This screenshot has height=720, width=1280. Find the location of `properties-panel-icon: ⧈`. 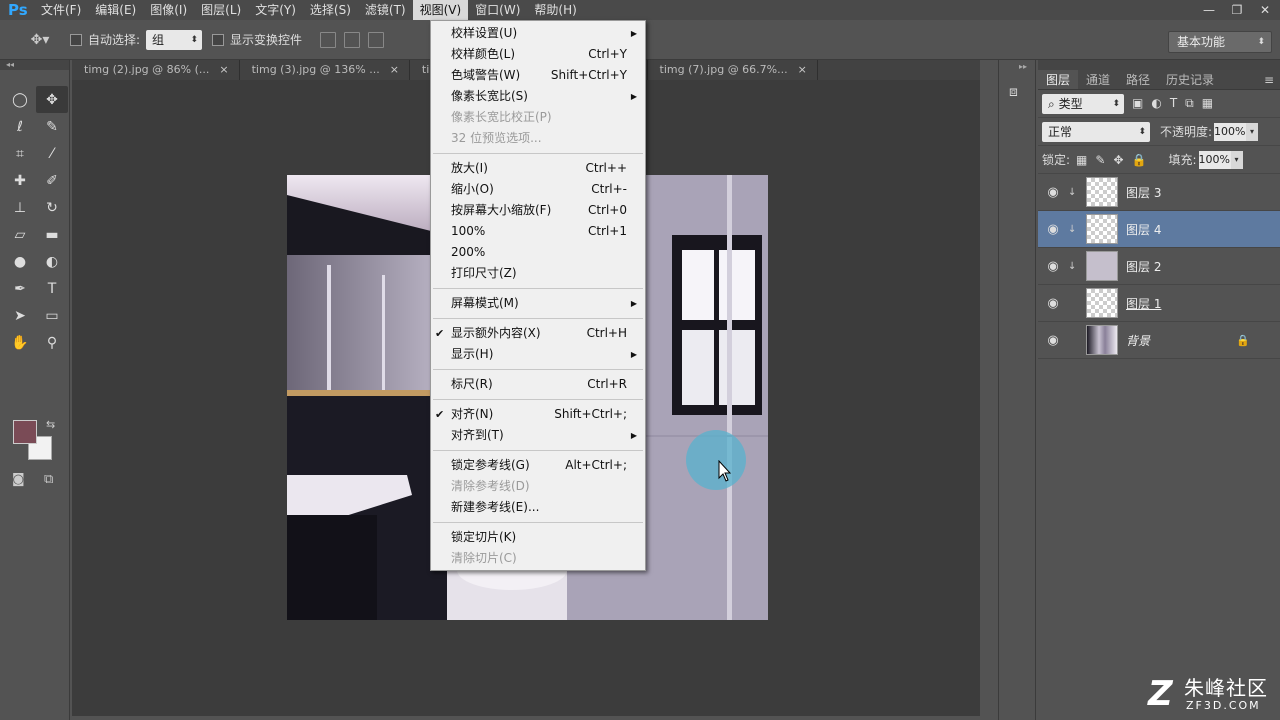

properties-panel-icon: ⧈ is located at coordinates (1018, 93).